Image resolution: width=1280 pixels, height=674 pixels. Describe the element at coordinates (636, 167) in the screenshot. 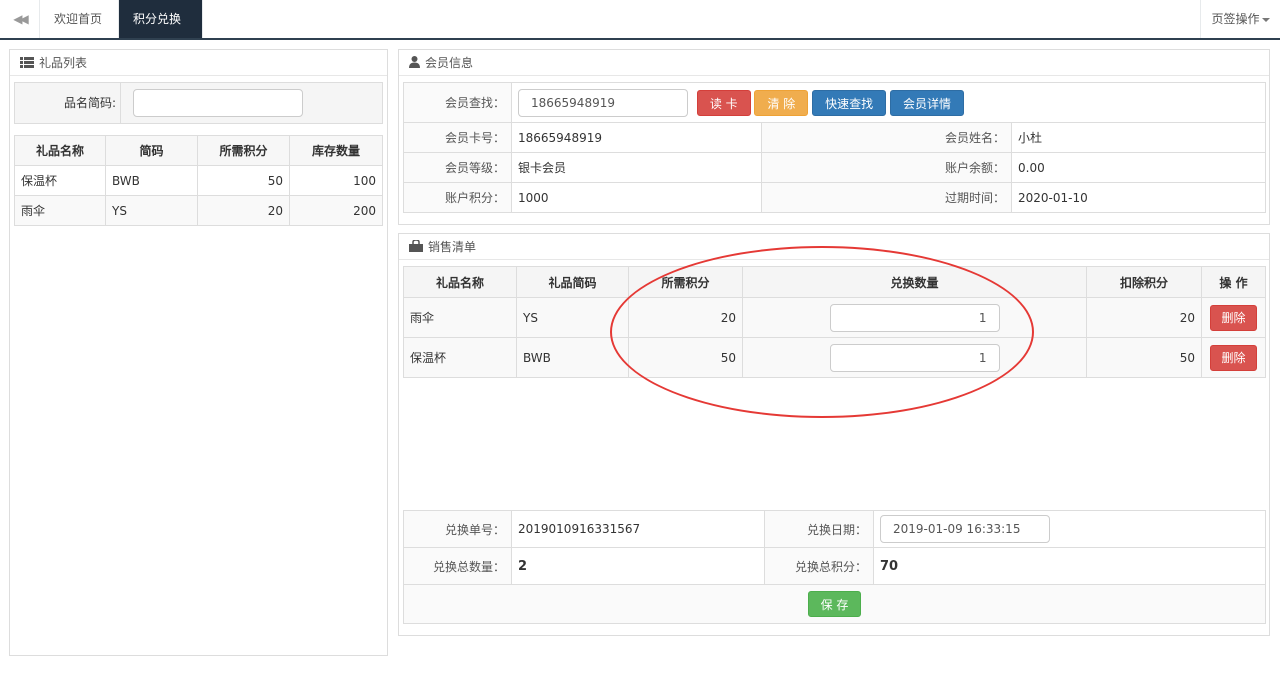

I see `member-level-value: 银卡会员` at that location.